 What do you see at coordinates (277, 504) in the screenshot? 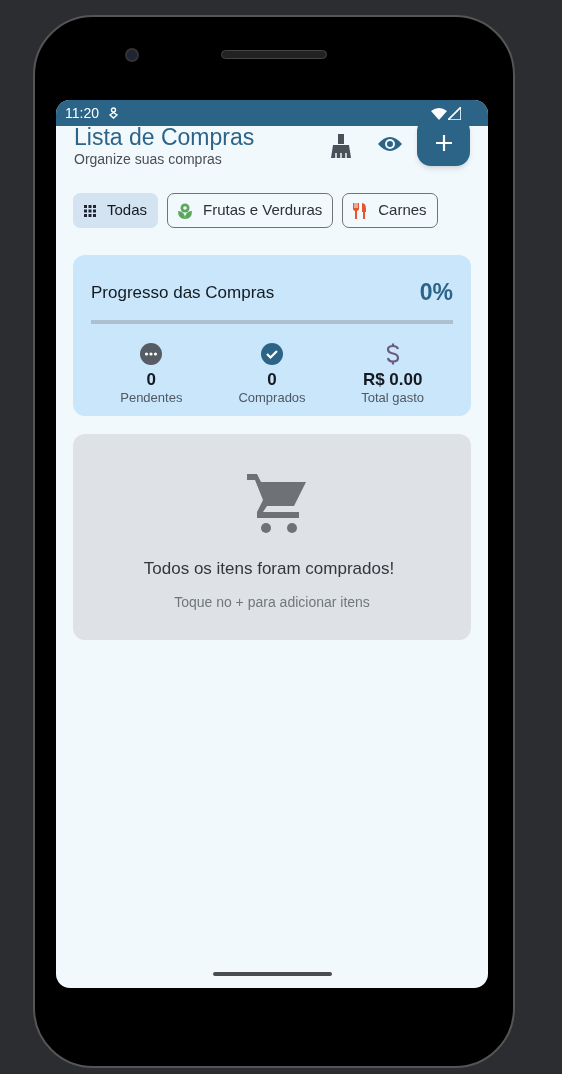
I see `cart-icon` at bounding box center [277, 504].